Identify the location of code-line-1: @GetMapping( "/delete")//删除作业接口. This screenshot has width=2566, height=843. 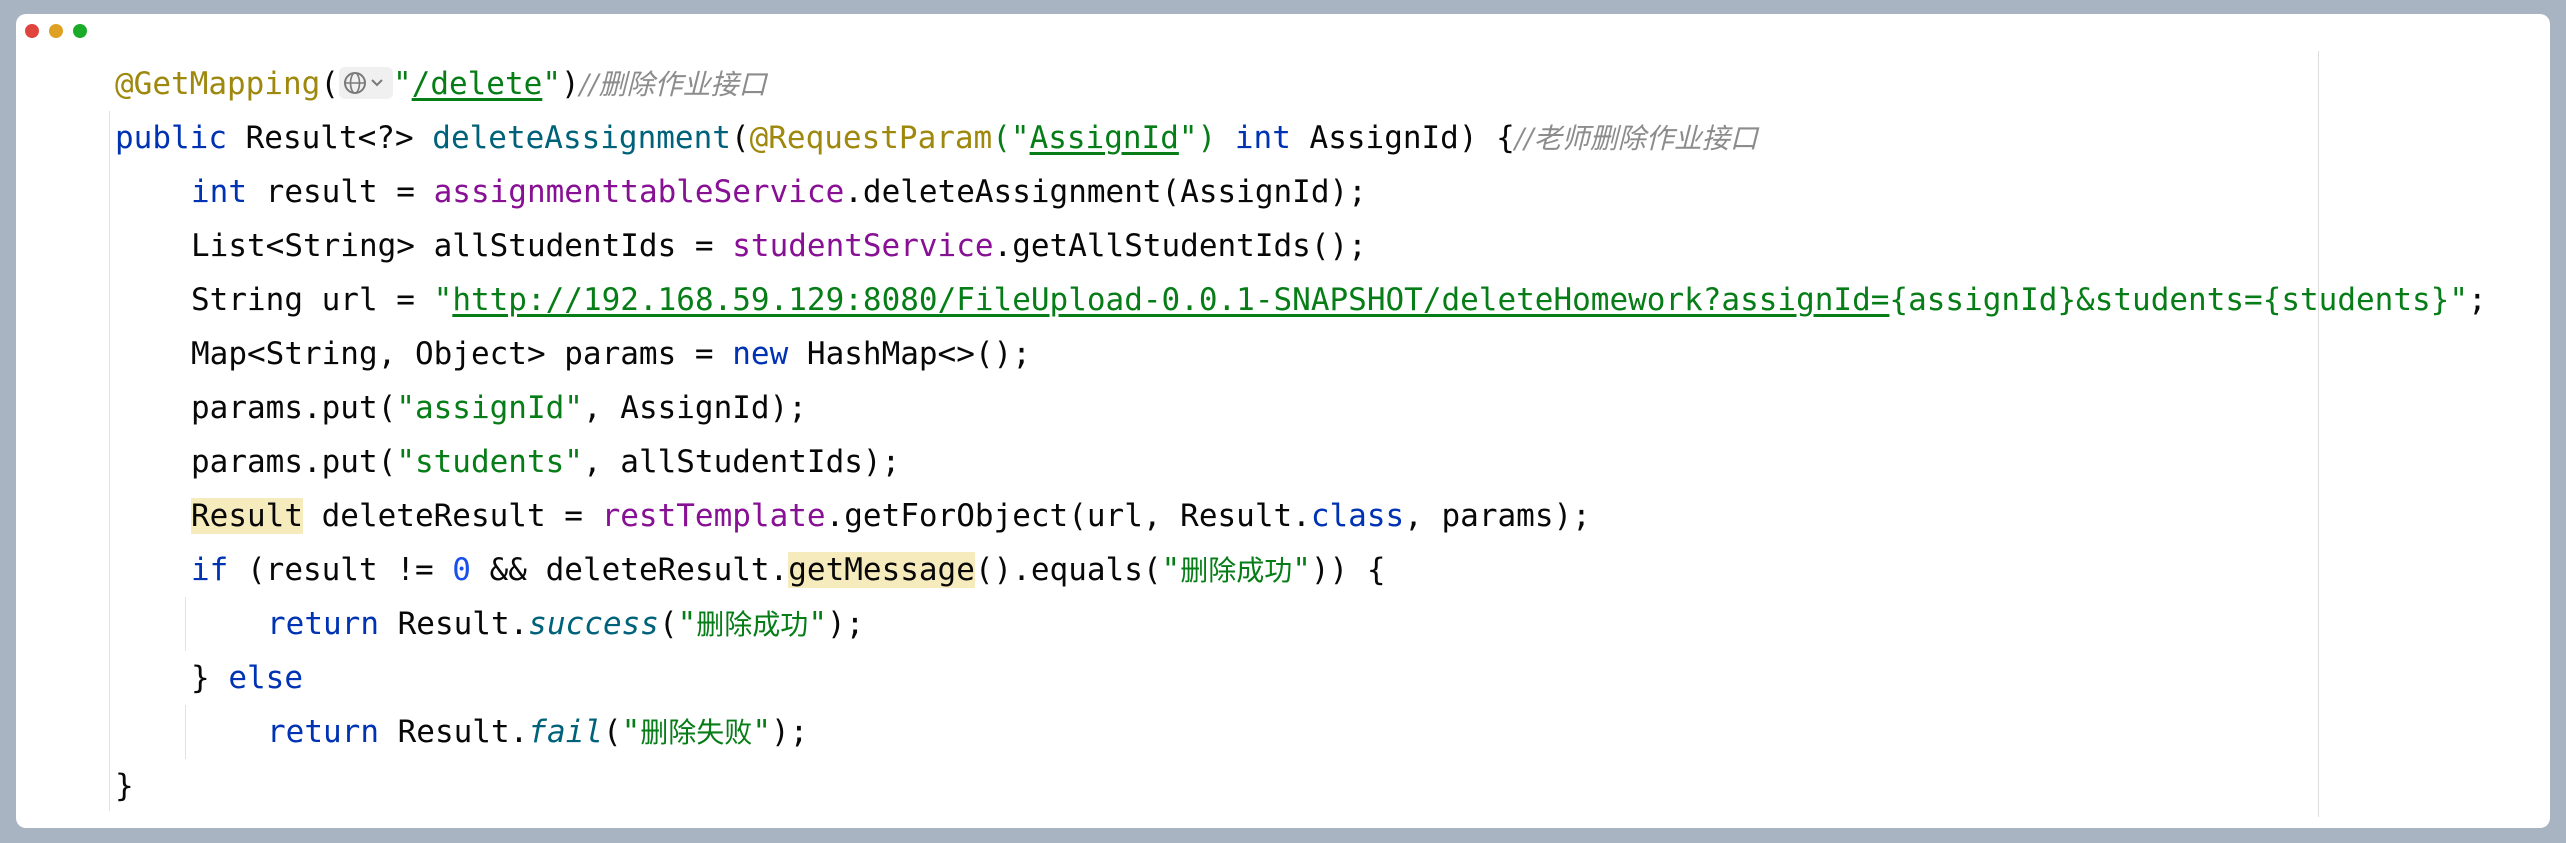
(1283, 84).